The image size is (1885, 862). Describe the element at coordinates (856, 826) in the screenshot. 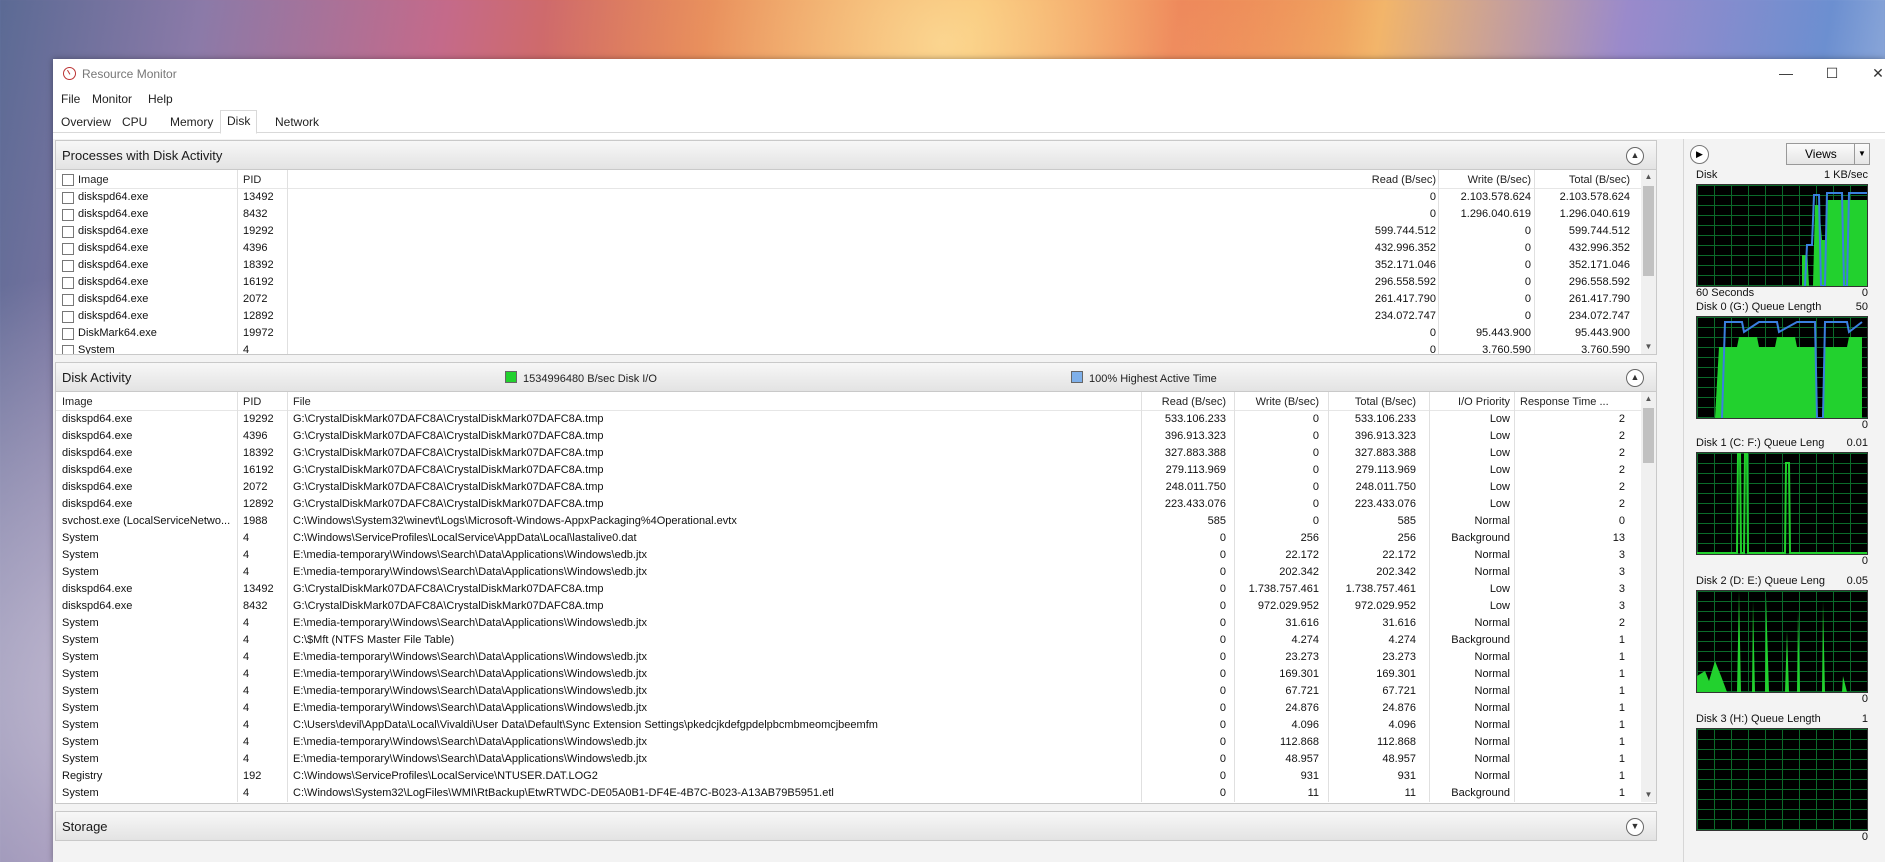

I see `storage-panel-header: Storage ▼` at that location.